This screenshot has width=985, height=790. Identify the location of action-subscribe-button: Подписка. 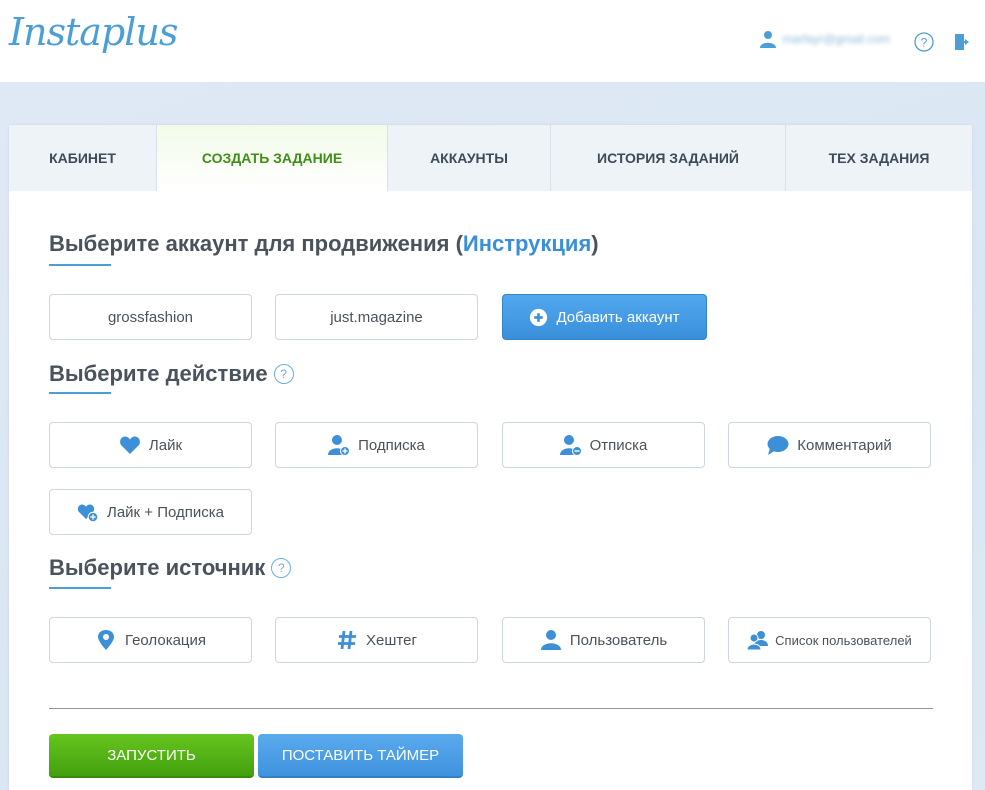
(376, 445).